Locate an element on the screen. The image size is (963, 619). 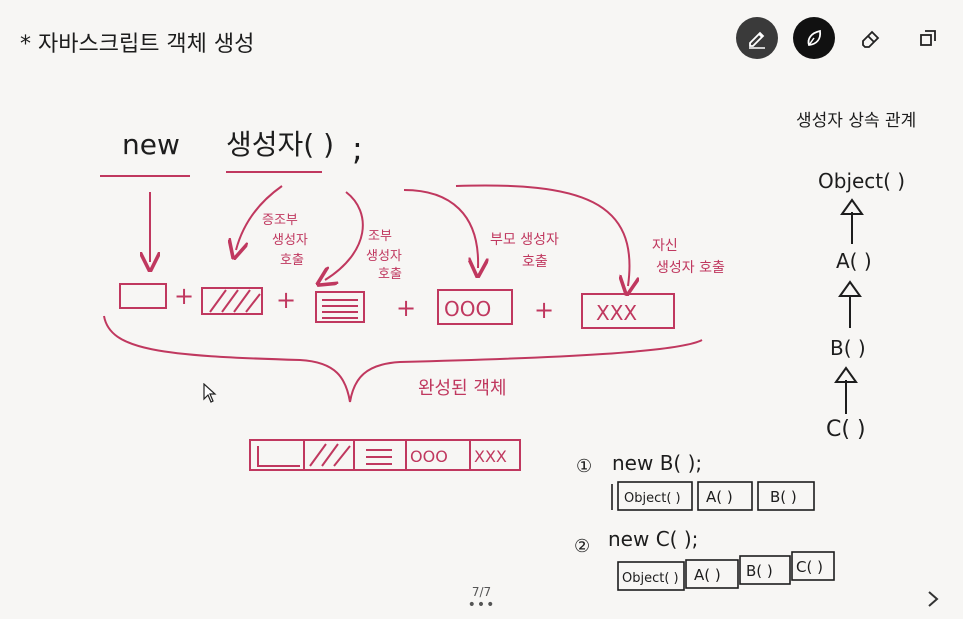
next-page-button is located at coordinates (933, 599).